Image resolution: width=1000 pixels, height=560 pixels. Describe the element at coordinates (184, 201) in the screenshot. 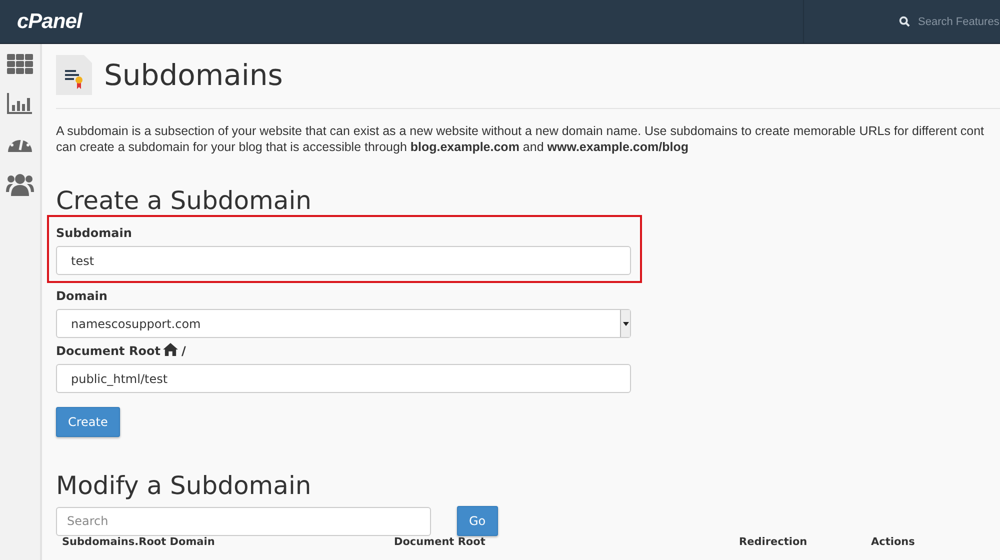

I see `section-heading: Create a Subdomain` at that location.